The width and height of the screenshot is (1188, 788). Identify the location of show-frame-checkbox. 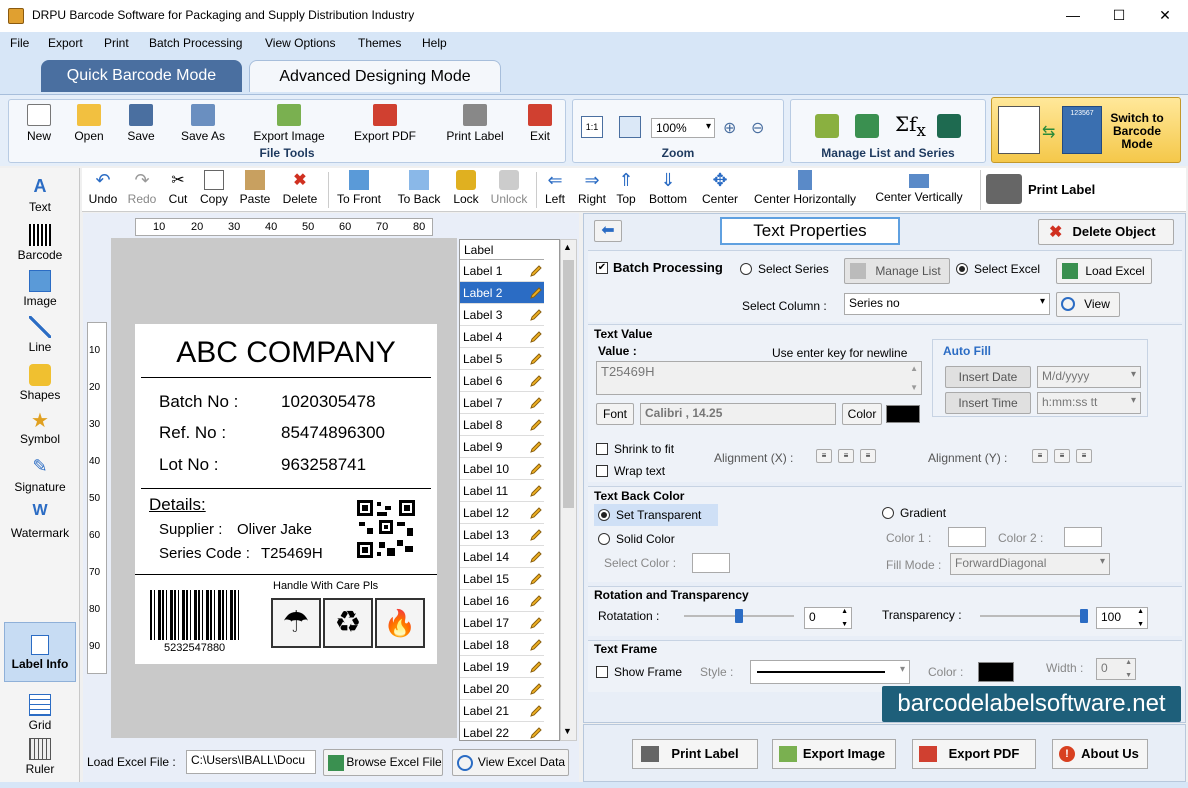
(602, 672).